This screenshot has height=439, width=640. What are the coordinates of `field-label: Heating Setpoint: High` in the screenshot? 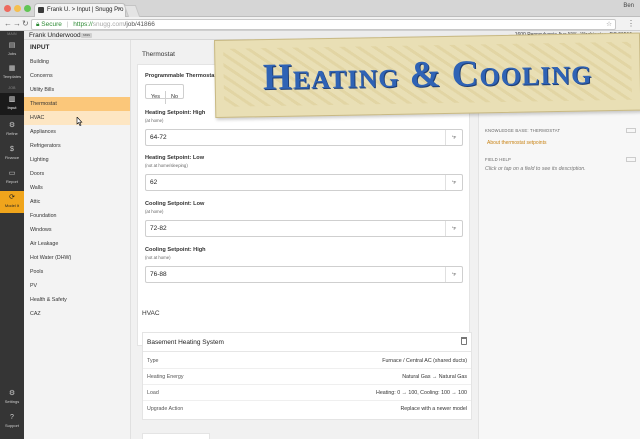 It's located at (175, 113).